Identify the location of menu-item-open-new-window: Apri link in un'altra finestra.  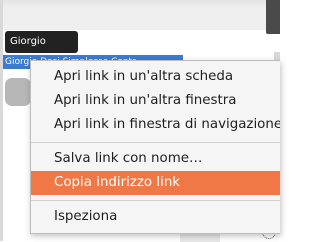
(155, 101).